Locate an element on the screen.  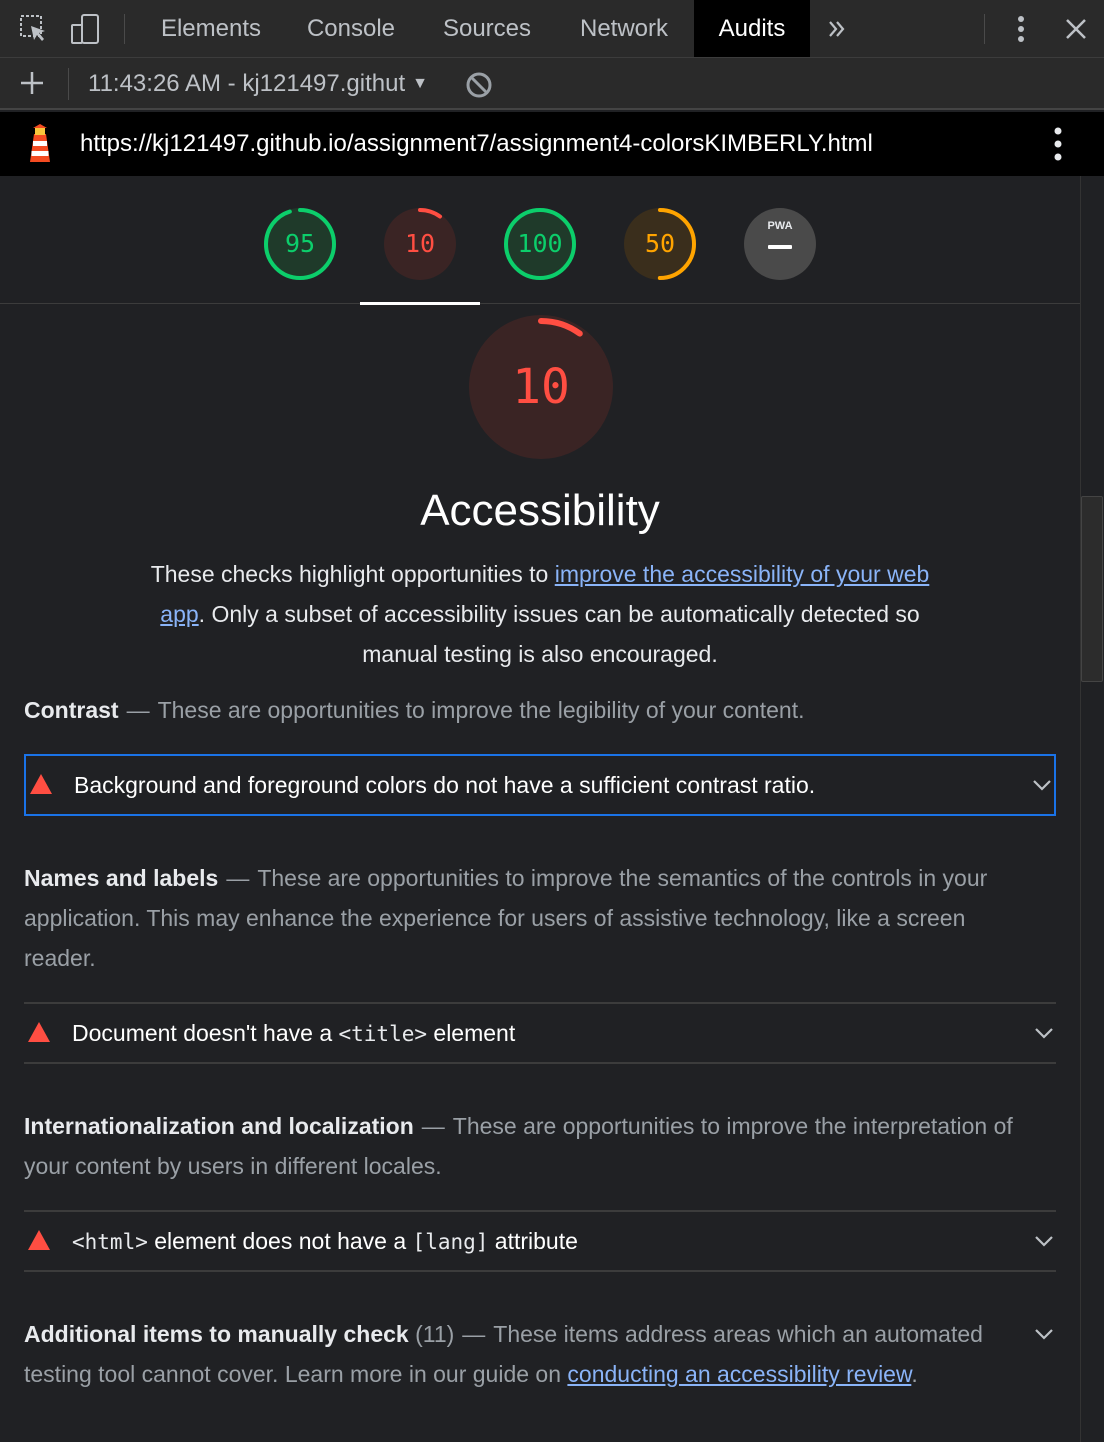
device-toolbar-icon is located at coordinates (86, 29).